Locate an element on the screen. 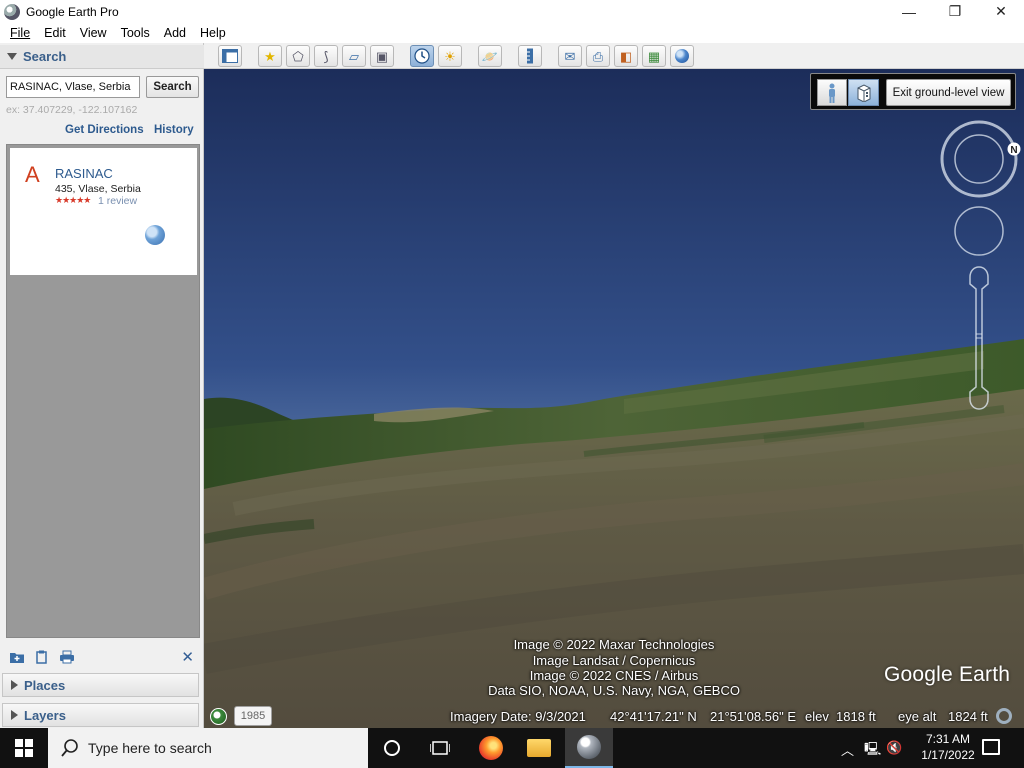 Image resolution: width=1024 pixels, height=768 pixels. person-view-button is located at coordinates (832, 92).